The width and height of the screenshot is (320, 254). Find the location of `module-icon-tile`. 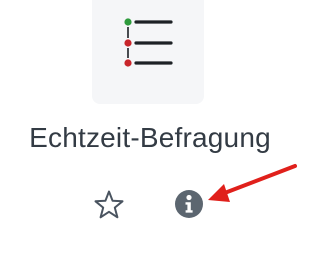

module-icon-tile is located at coordinates (148, 52).